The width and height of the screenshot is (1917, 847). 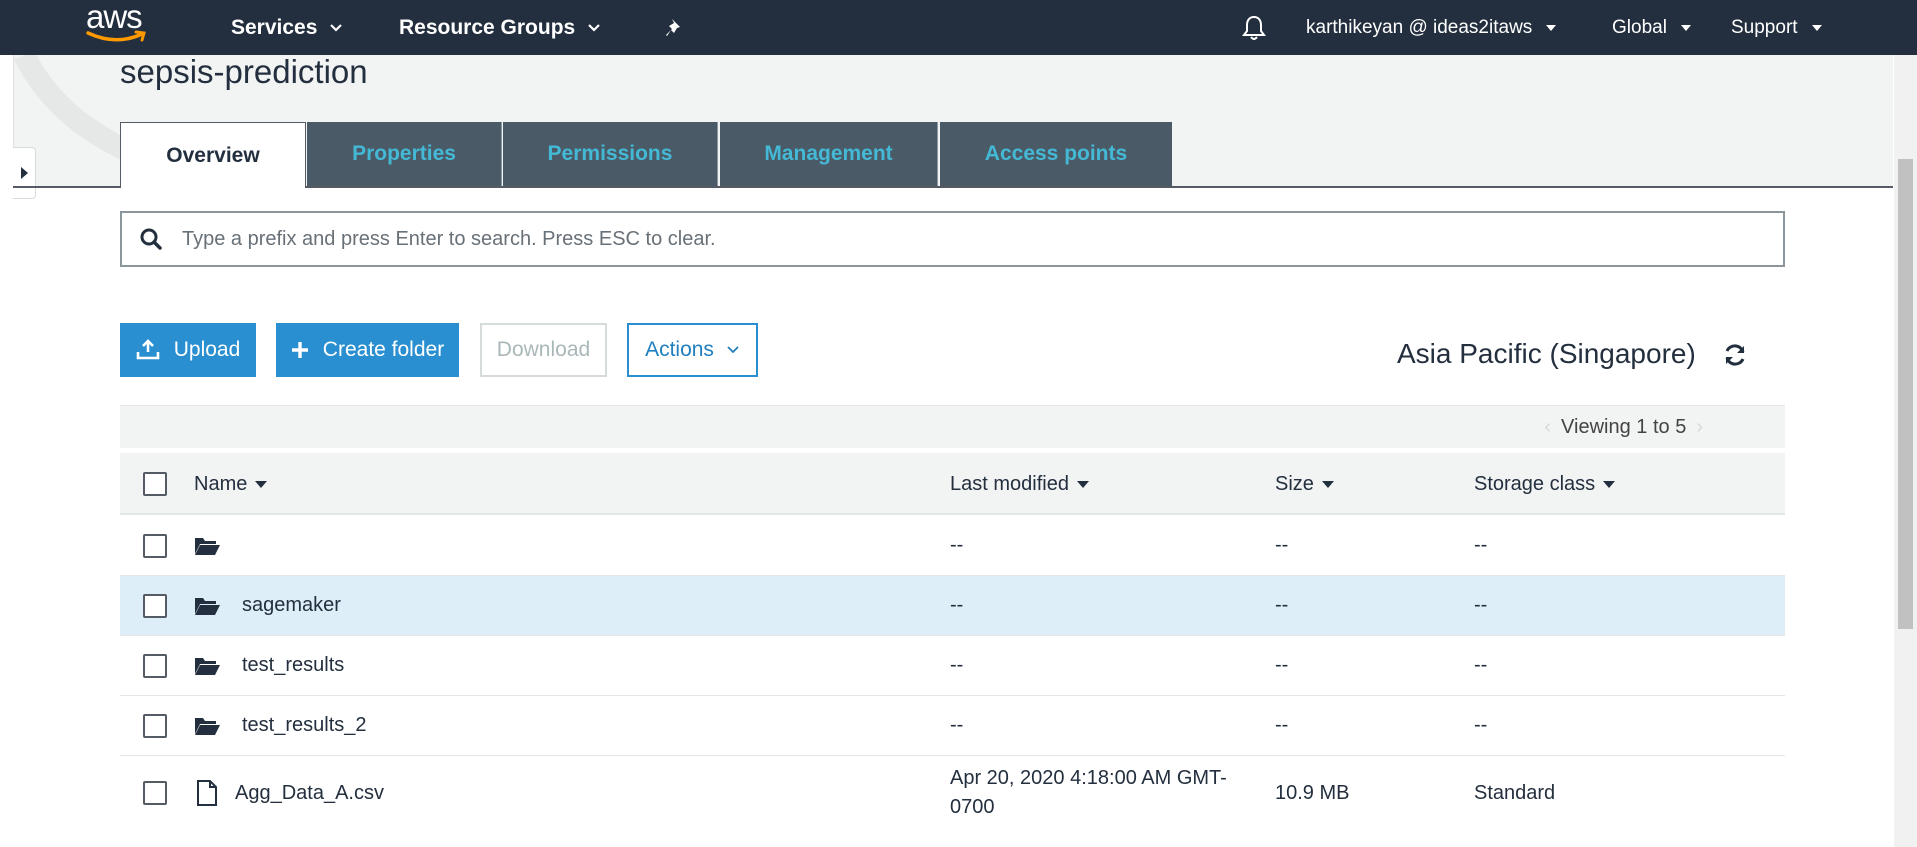 I want to click on region-label: Asia Pacific (Singapore), so click(x=1546, y=353).